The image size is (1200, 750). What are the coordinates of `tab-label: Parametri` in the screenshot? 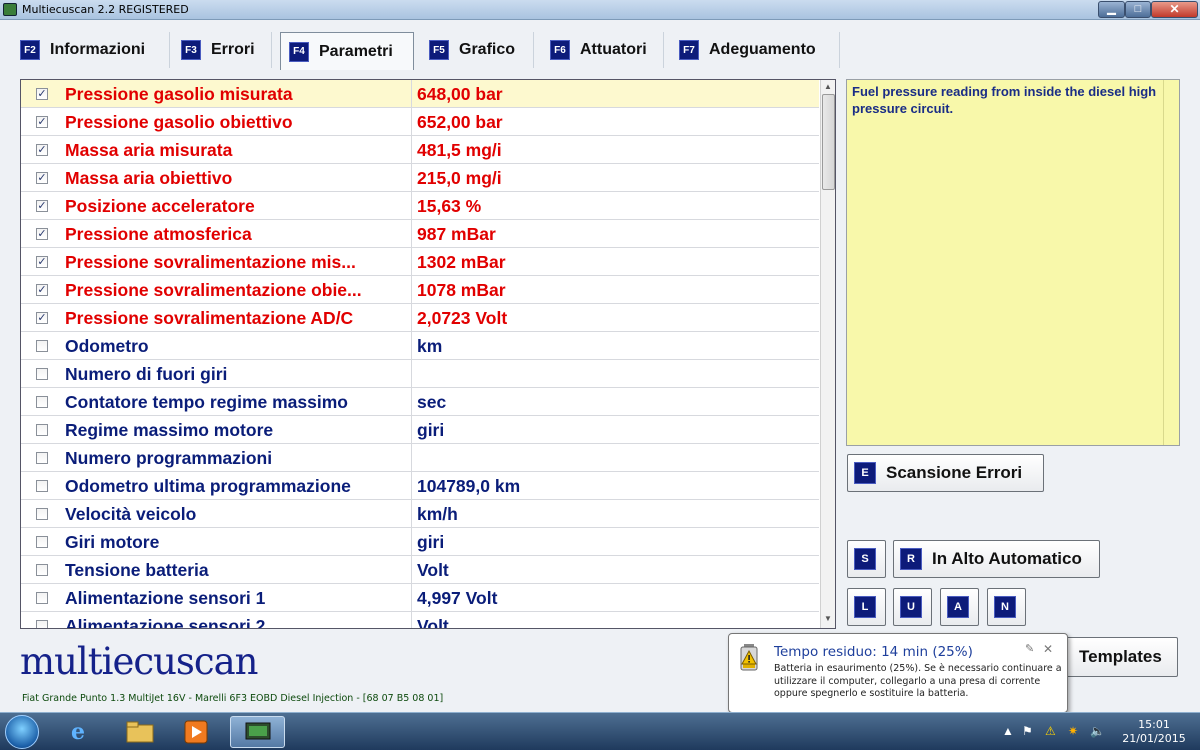 It's located at (356, 51).